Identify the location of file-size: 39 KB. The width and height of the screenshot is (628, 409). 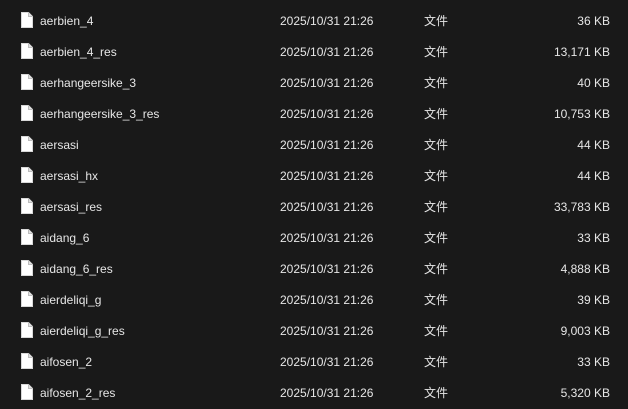
(593, 299).